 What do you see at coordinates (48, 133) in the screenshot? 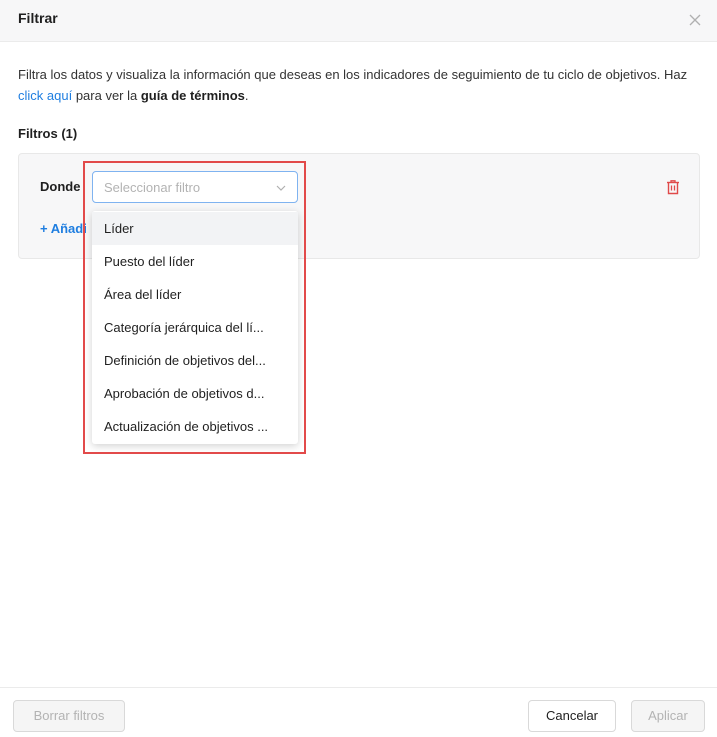
I see `filters-title: Filtros (1)` at bounding box center [48, 133].